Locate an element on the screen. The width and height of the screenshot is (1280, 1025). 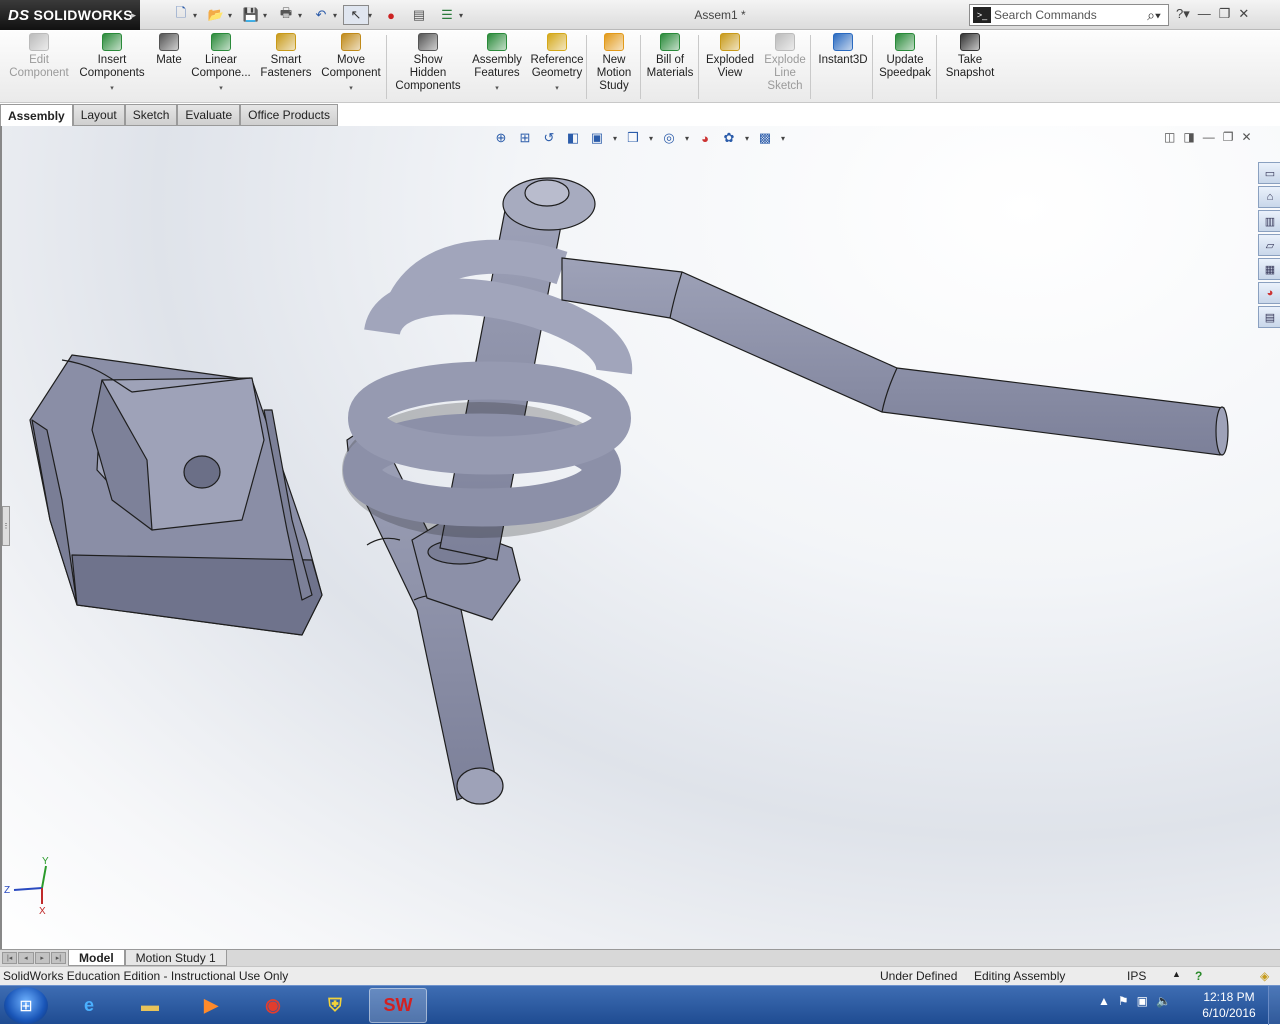
rebuild-traffic-light-icon: ● is located at coordinates (391, 15).